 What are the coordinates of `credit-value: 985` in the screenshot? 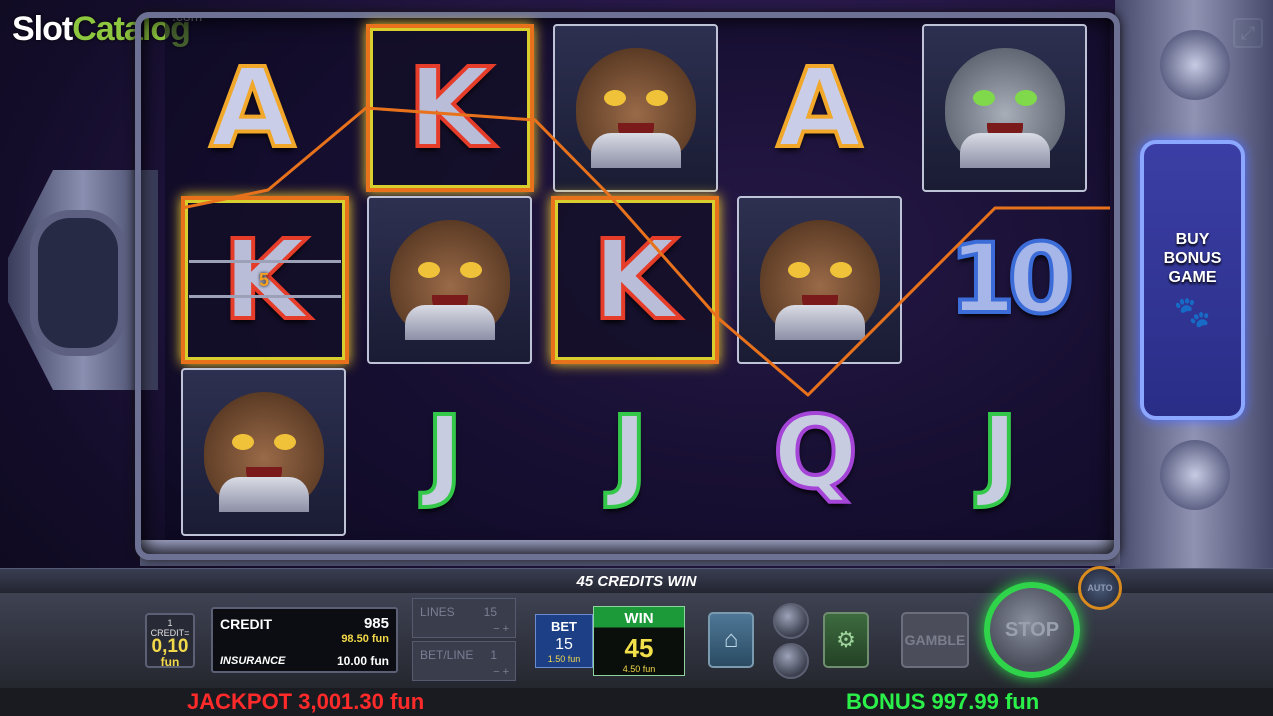 It's located at (376, 623).